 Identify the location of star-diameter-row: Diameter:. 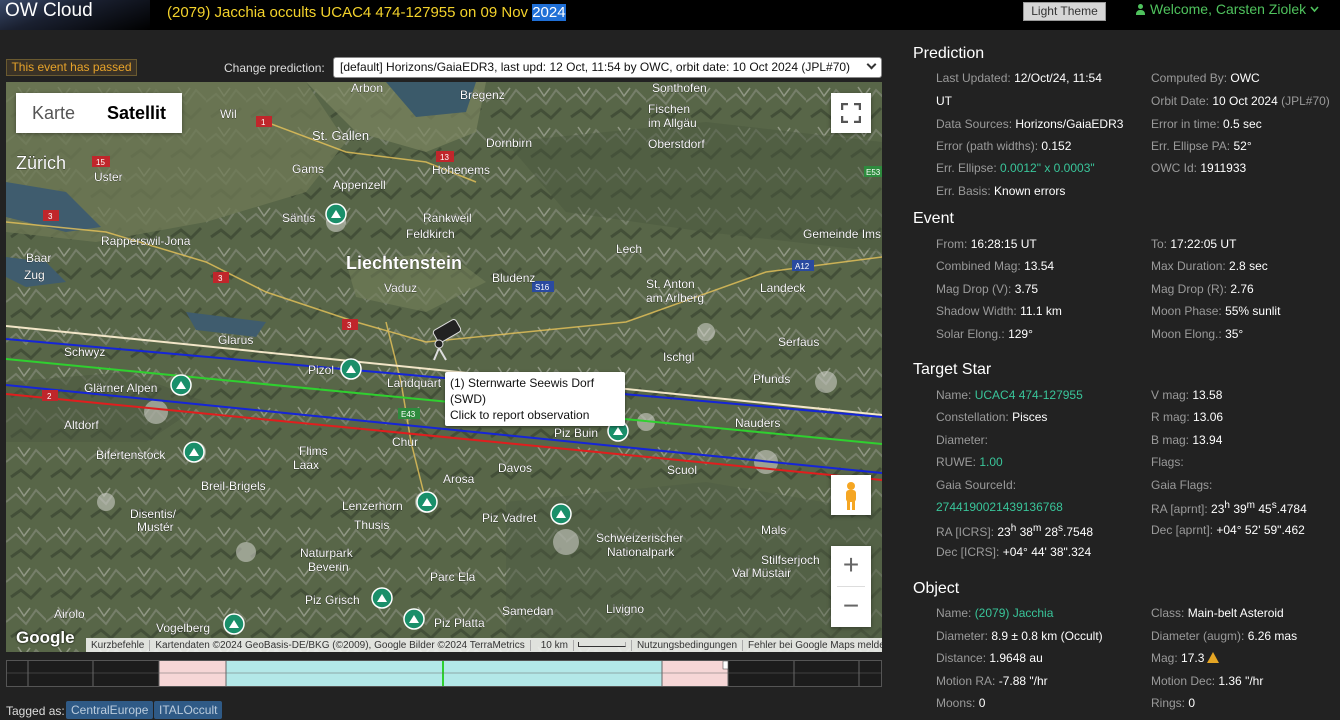
(962, 440).